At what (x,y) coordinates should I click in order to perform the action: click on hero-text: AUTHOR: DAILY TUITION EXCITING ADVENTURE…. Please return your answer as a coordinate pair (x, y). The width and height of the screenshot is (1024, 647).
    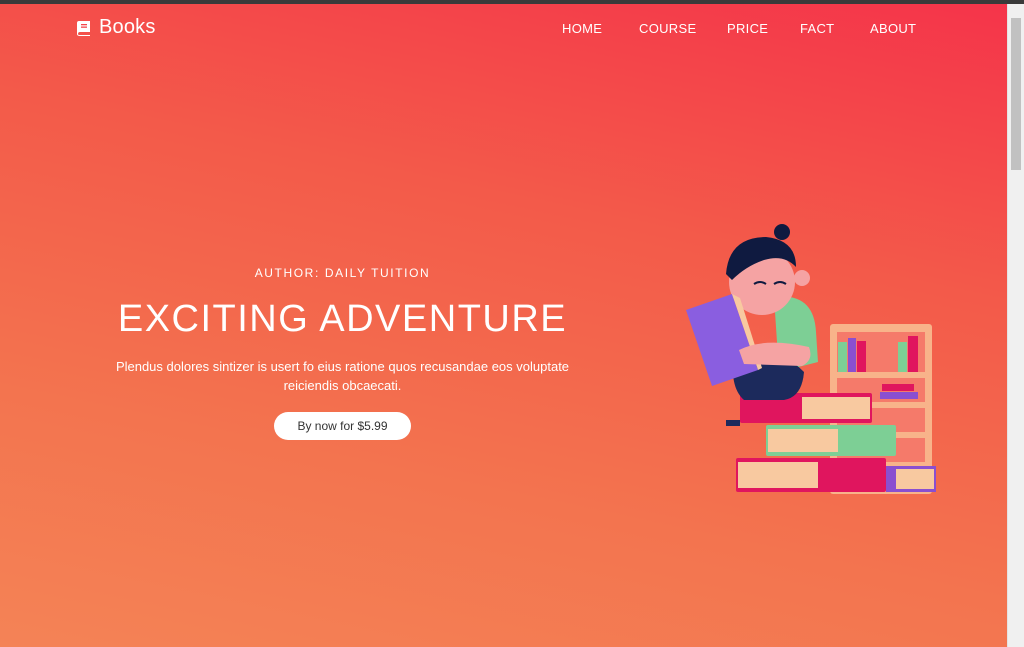
    Looking at the image, I should click on (342, 353).